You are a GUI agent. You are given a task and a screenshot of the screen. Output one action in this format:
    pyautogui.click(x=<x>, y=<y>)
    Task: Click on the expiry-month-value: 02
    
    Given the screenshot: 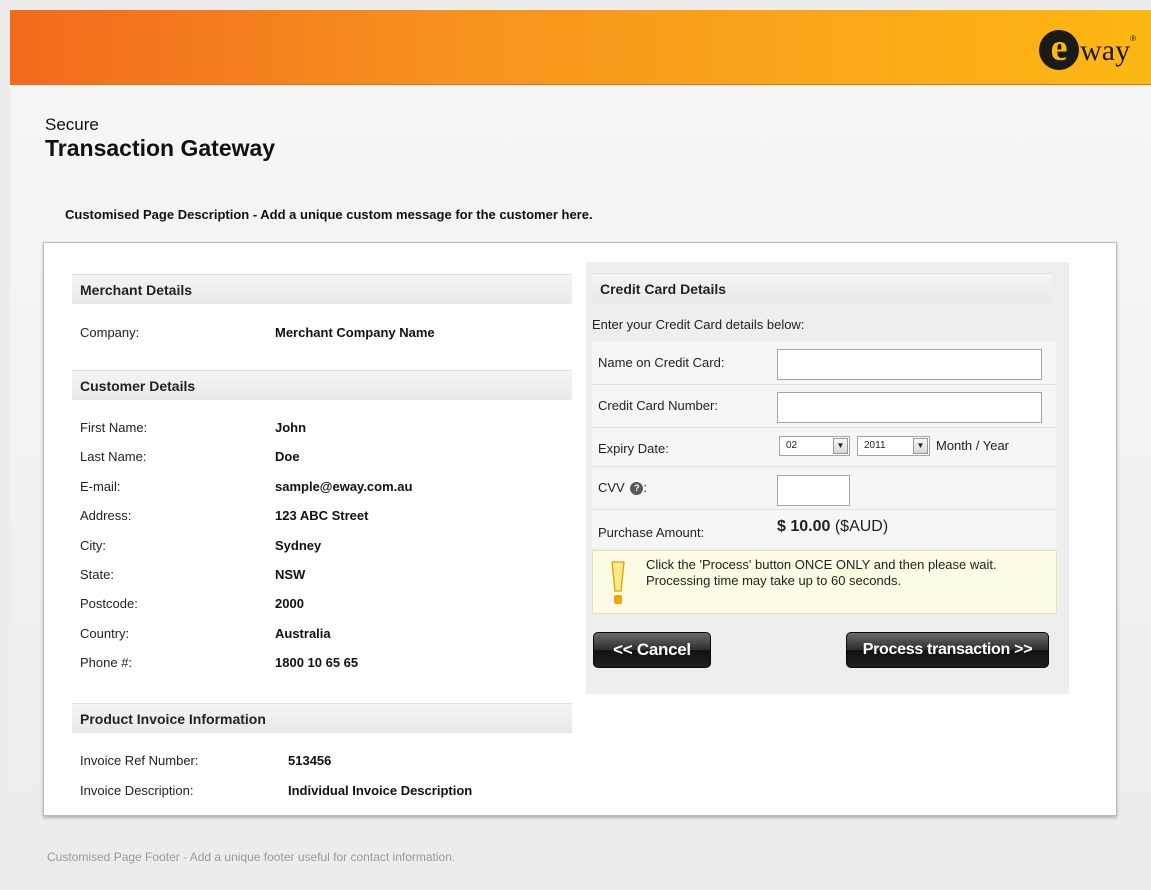 What is the action you would take?
    pyautogui.click(x=792, y=445)
    